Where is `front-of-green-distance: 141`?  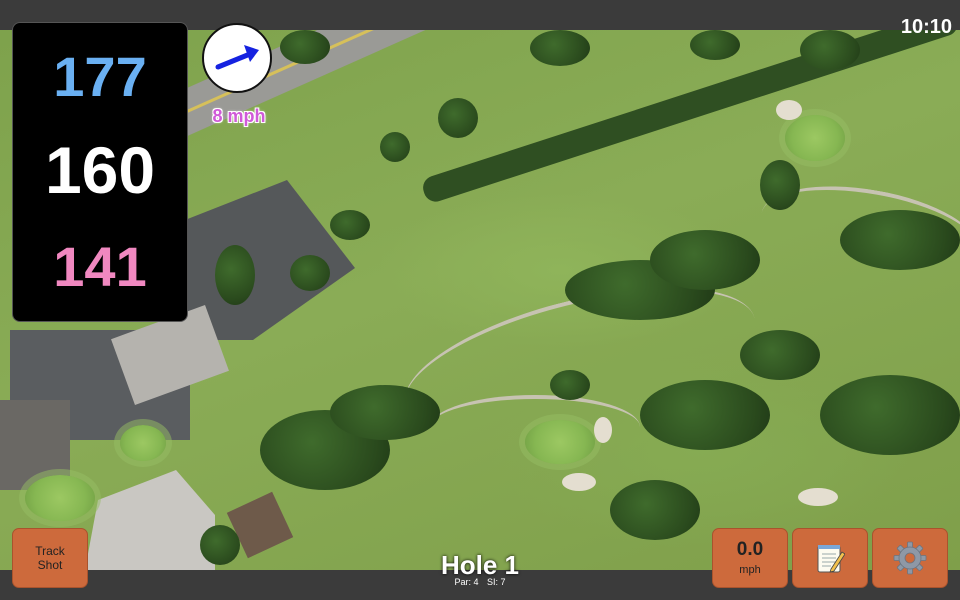 front-of-green-distance: 141 is located at coordinates (100, 266).